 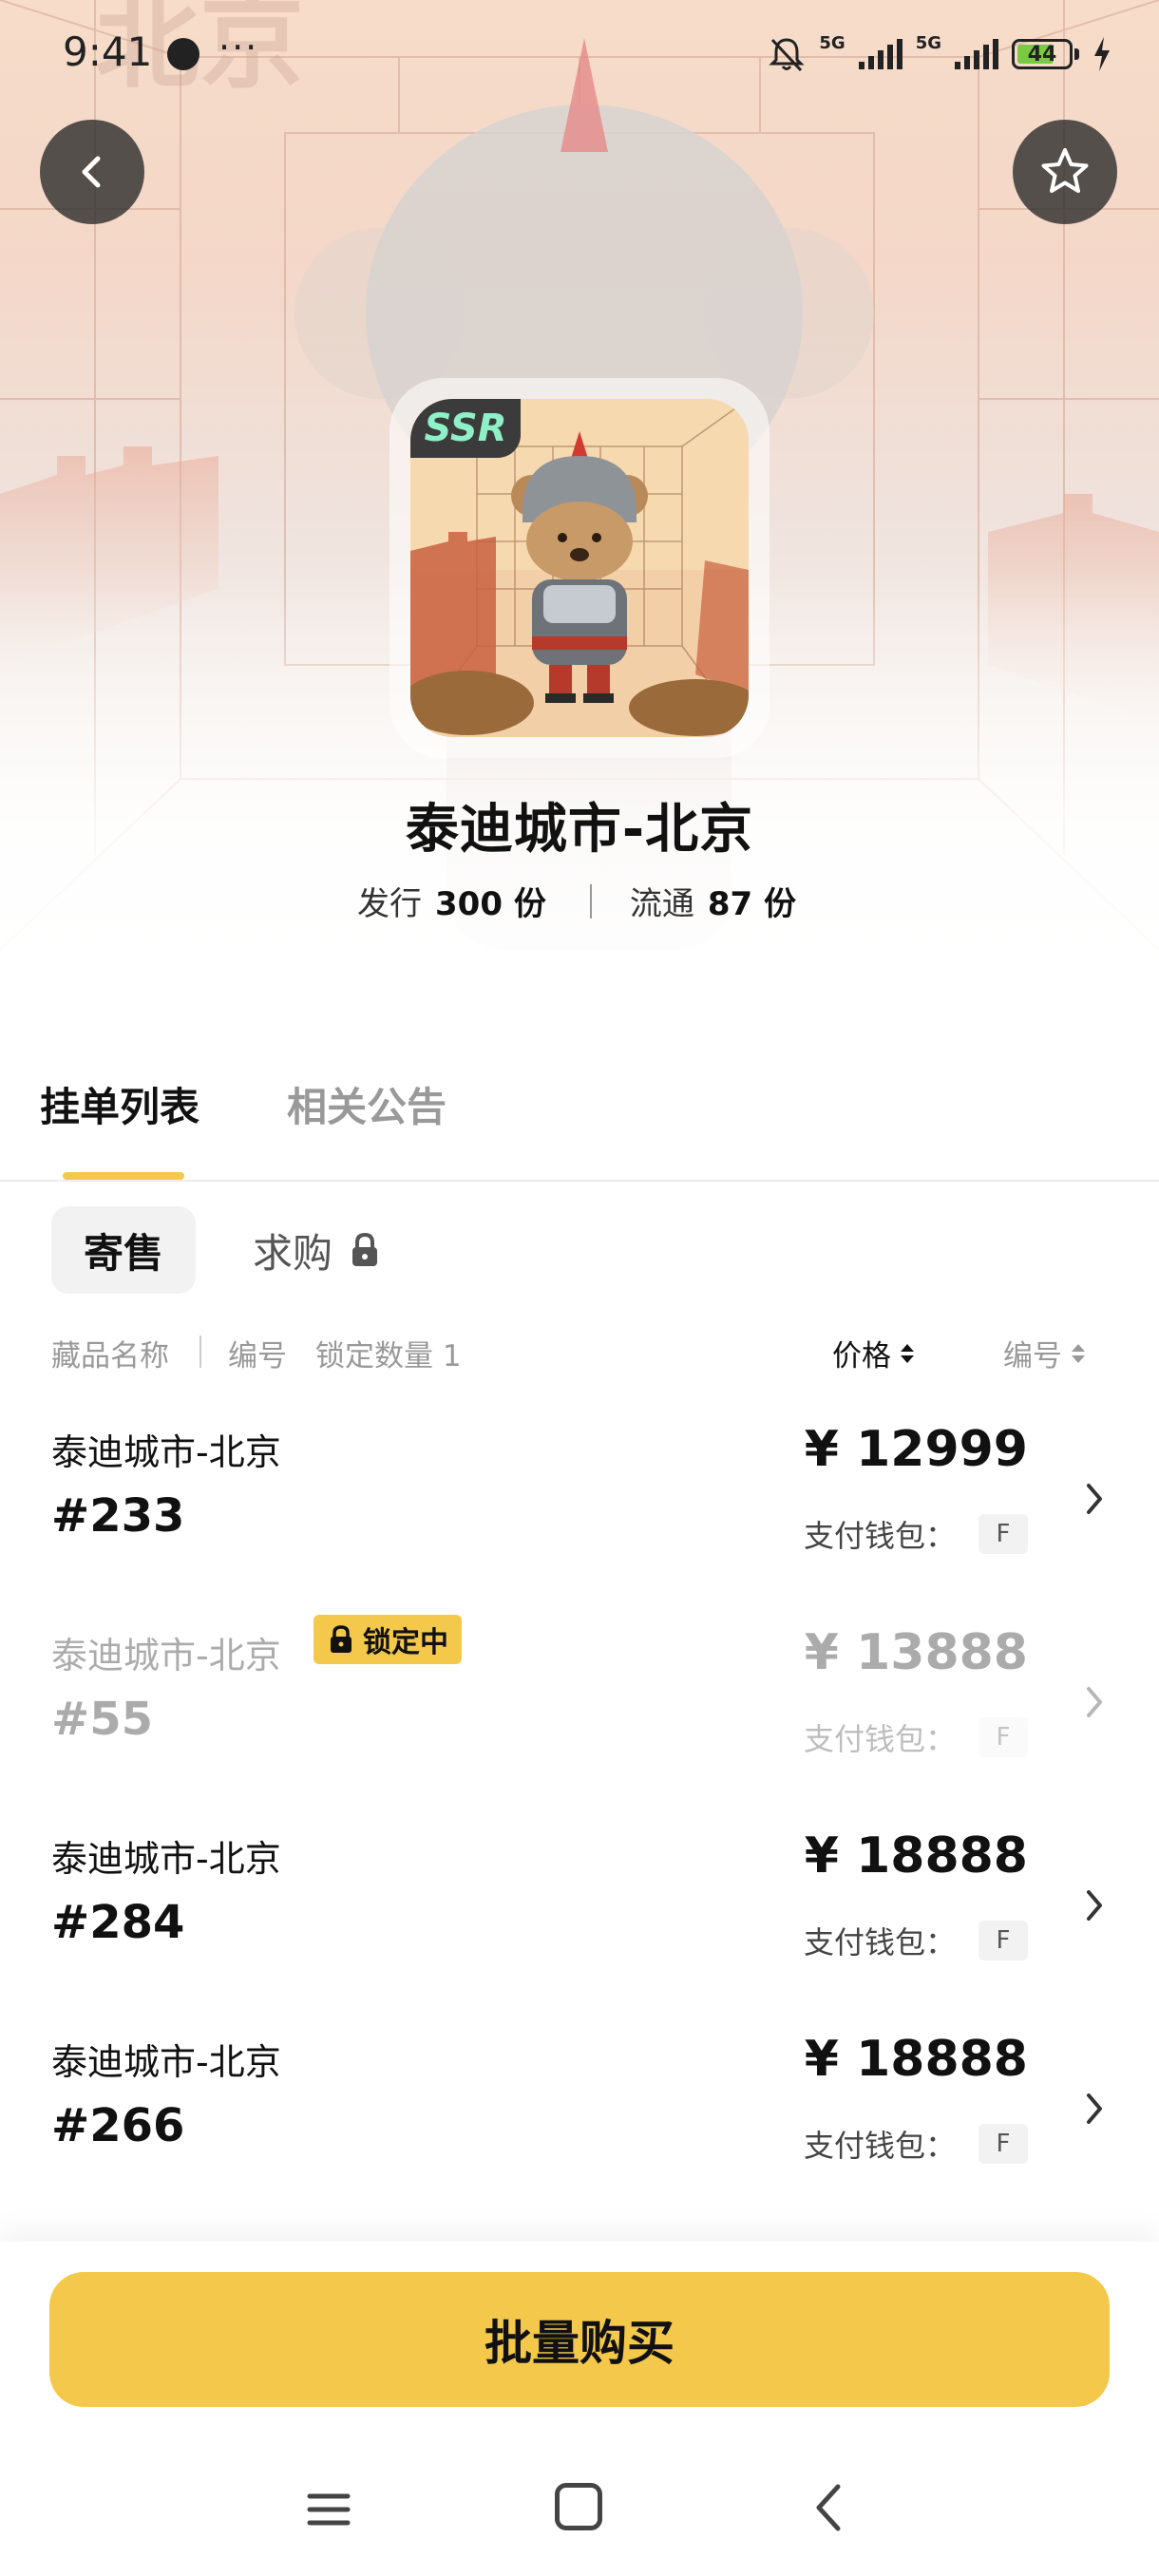 I want to click on menu-icon, so click(x=329, y=2509).